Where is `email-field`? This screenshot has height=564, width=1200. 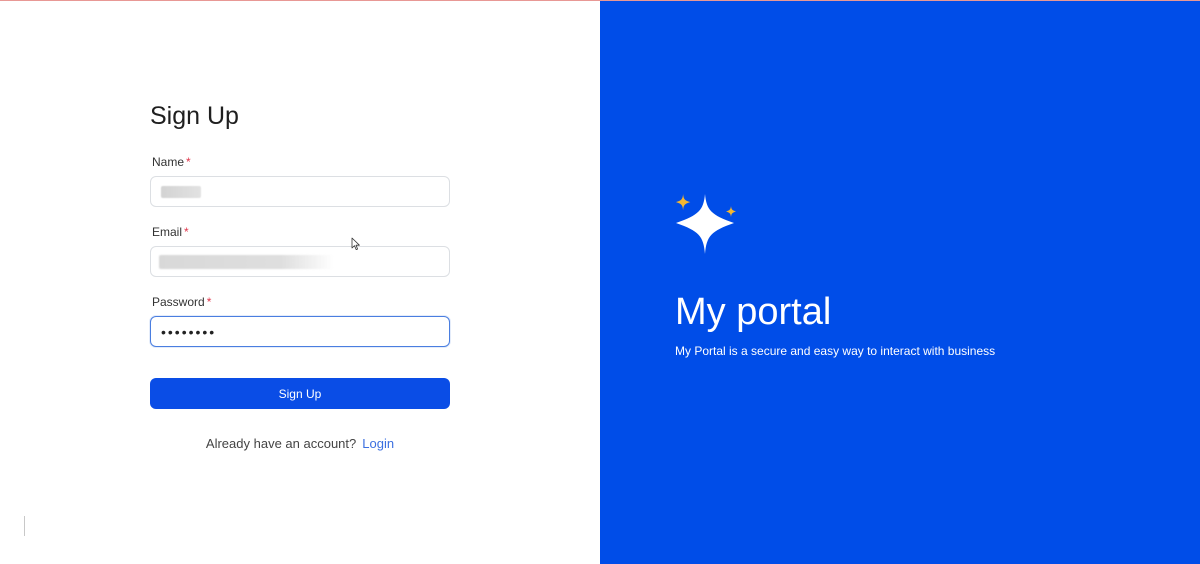 email-field is located at coordinates (300, 261).